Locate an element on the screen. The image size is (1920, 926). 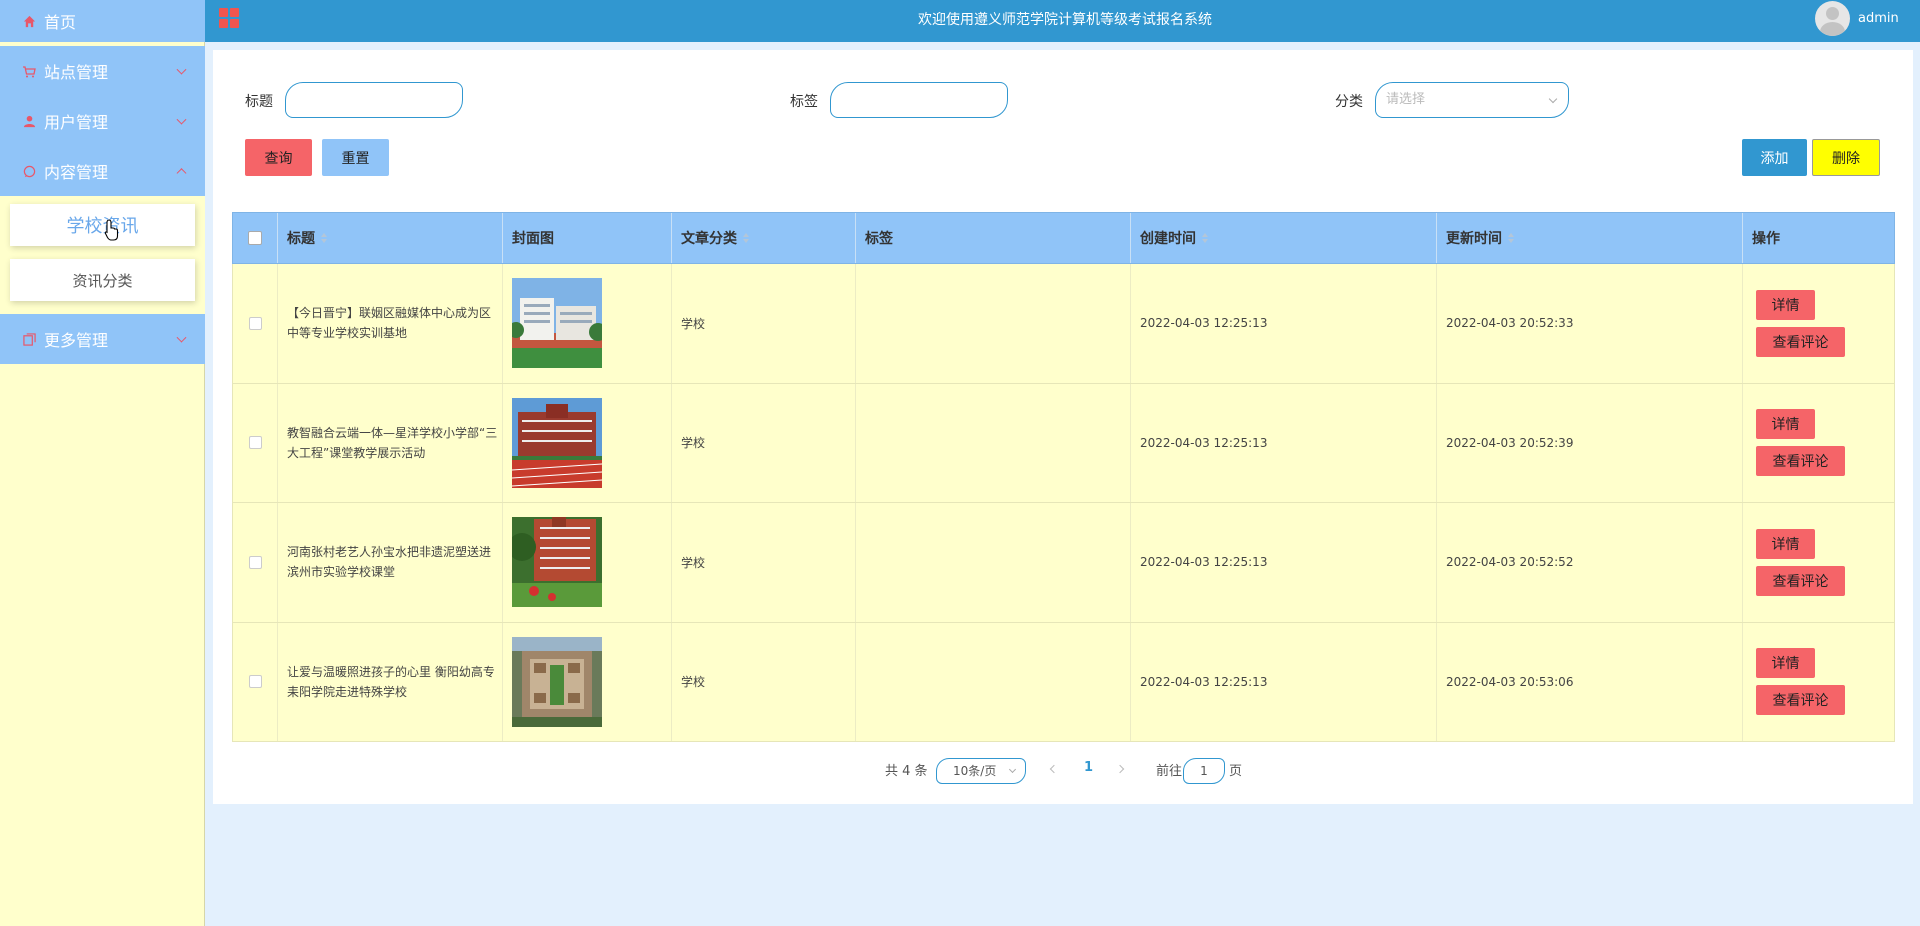
header-tag: 标签 is located at coordinates (993, 238).